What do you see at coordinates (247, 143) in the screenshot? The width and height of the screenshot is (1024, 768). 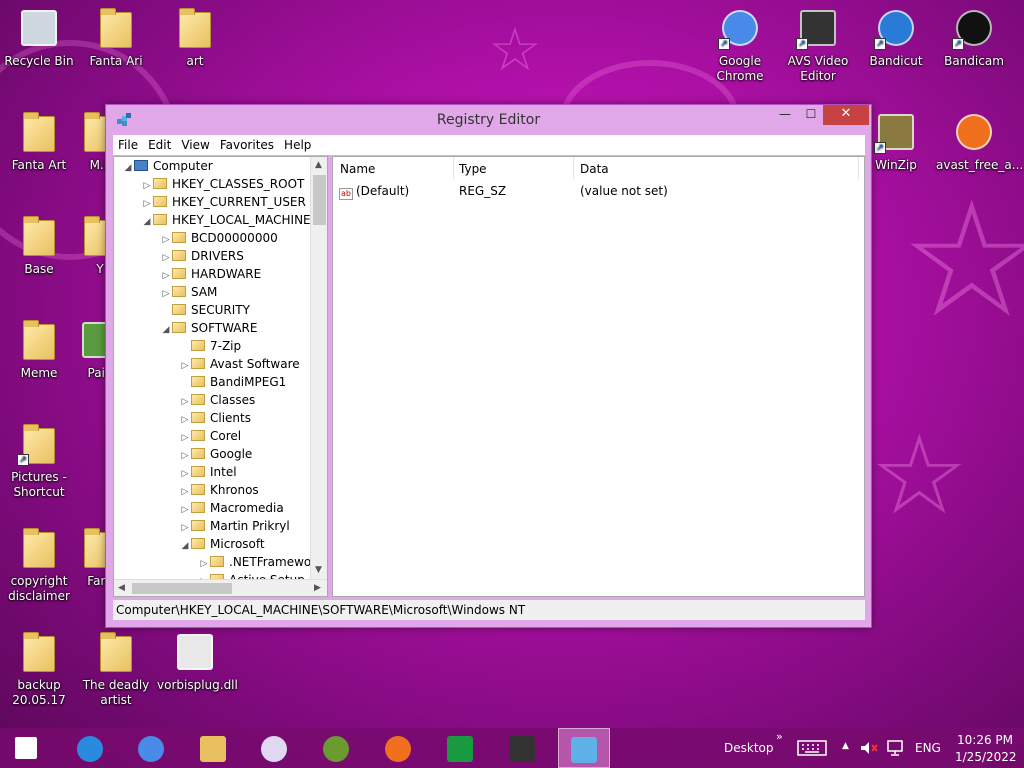 I see `menu-favorites: Favorites` at bounding box center [247, 143].